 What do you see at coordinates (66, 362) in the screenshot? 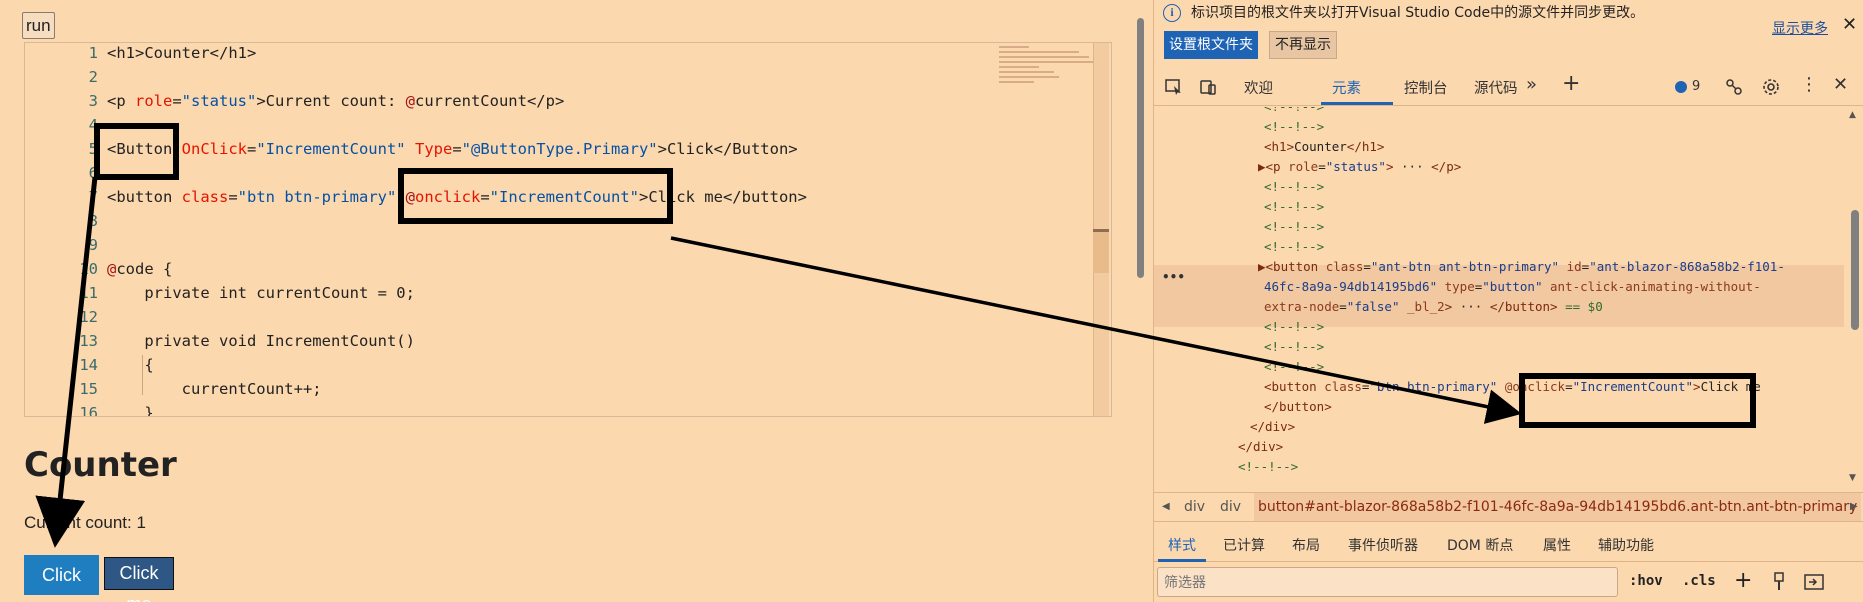
I see `arrow-to-click-button` at bounding box center [66, 362].